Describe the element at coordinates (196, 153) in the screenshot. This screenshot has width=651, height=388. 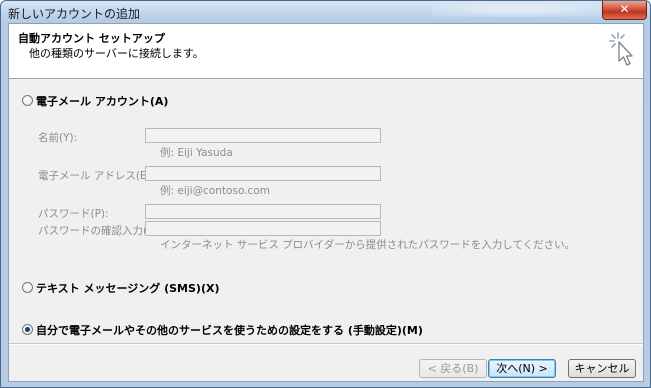
I see `name-example: 例: Eiji Yasuda` at that location.